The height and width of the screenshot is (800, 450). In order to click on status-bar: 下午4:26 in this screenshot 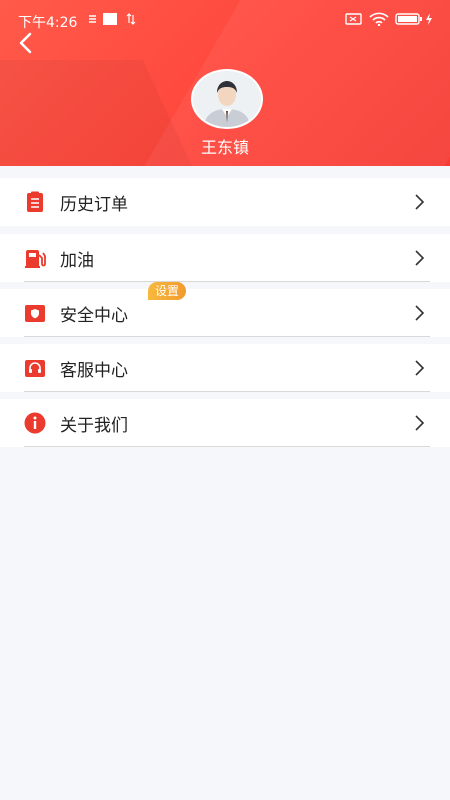, I will do `click(225, 20)`.